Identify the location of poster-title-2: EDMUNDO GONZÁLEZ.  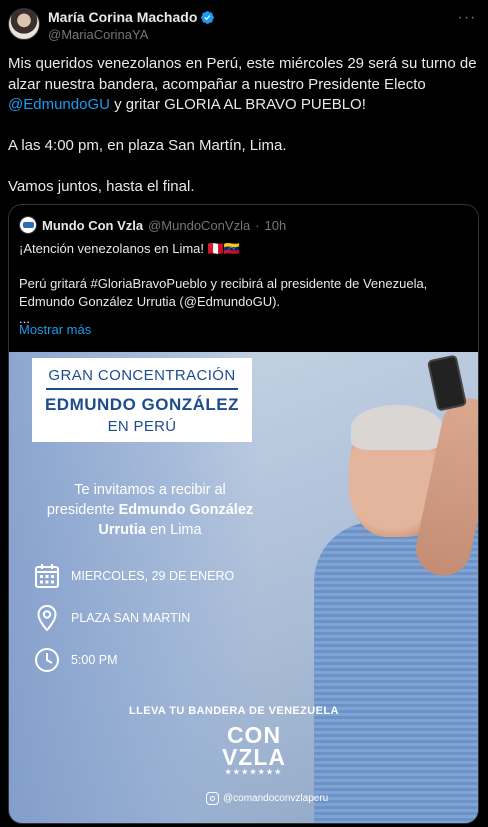
(142, 404).